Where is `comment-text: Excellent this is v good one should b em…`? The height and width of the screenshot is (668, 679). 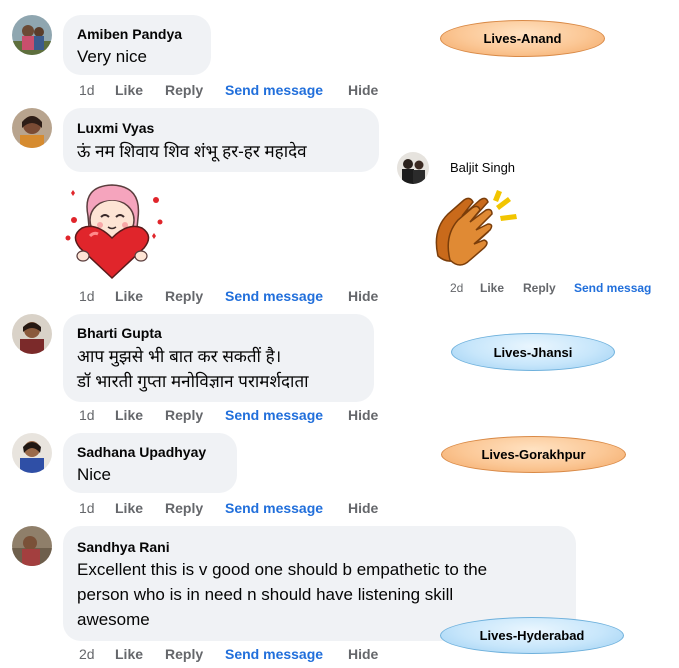
comment-text: Excellent this is v good one should b em… is located at coordinates (282, 569).